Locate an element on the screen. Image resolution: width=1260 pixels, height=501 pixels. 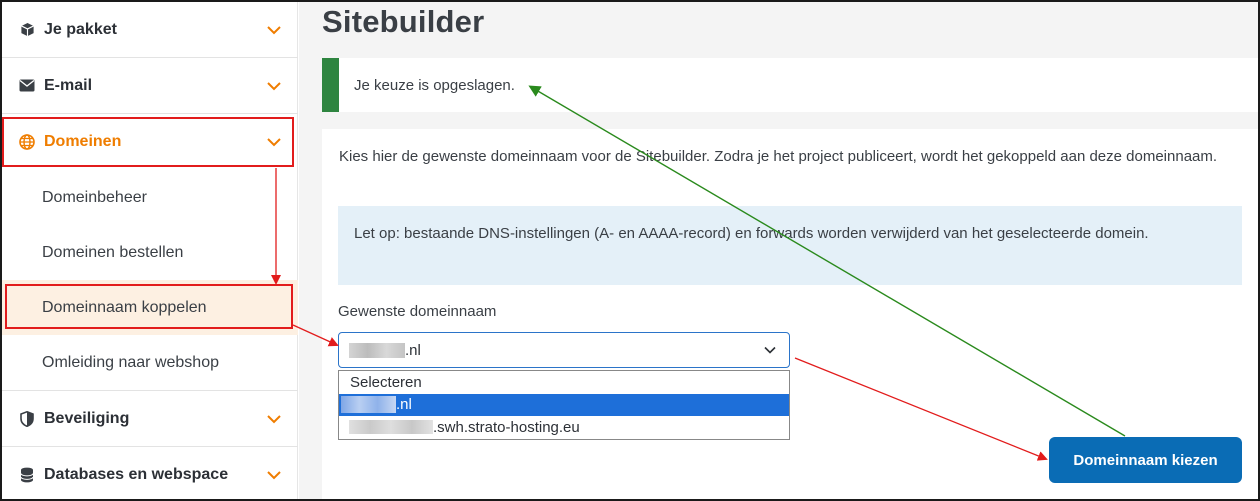
sidebar-subitem-omleiding-naar-webshop: Omleiding naar webshop is located at coordinates (150, 362).